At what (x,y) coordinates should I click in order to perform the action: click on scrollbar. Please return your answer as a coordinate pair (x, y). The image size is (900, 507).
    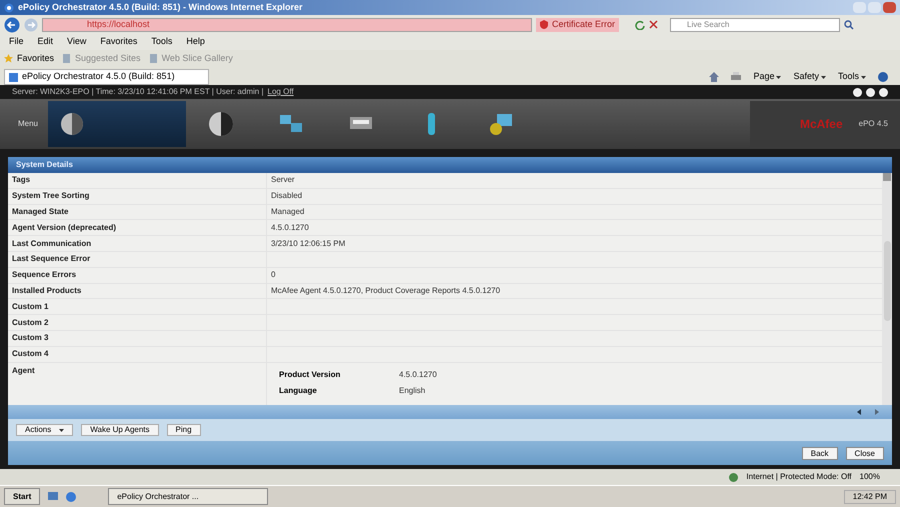
    Looking at the image, I should click on (887, 289).